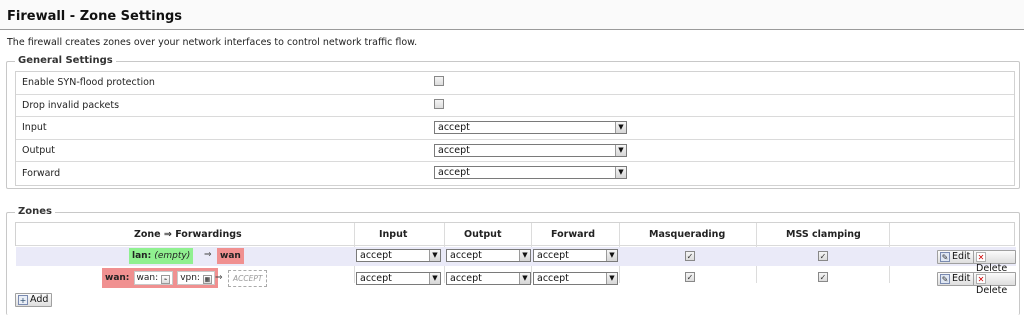  What do you see at coordinates (687, 234) in the screenshot?
I see `header-masquerading: Masquerading` at bounding box center [687, 234].